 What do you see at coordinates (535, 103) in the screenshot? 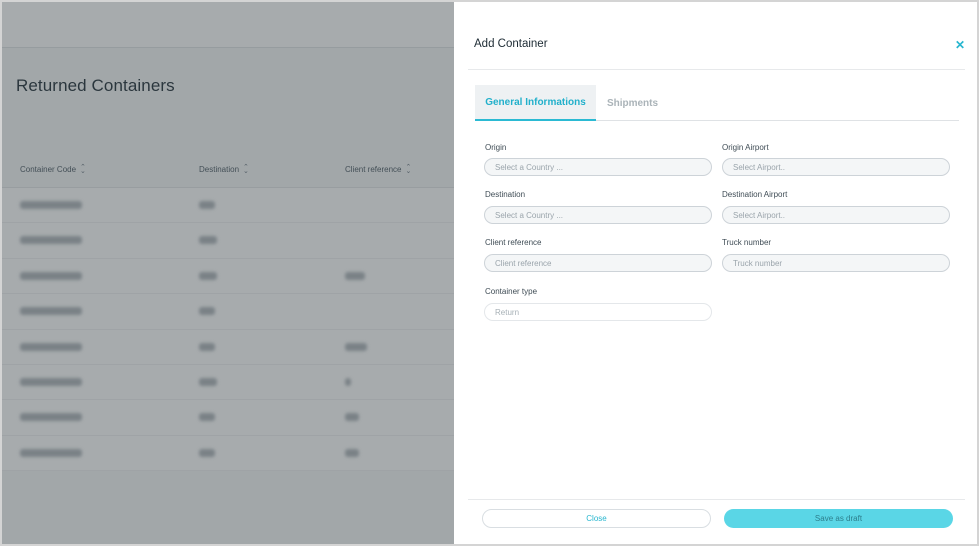
I see `tab-general-informations: General Informations` at bounding box center [535, 103].